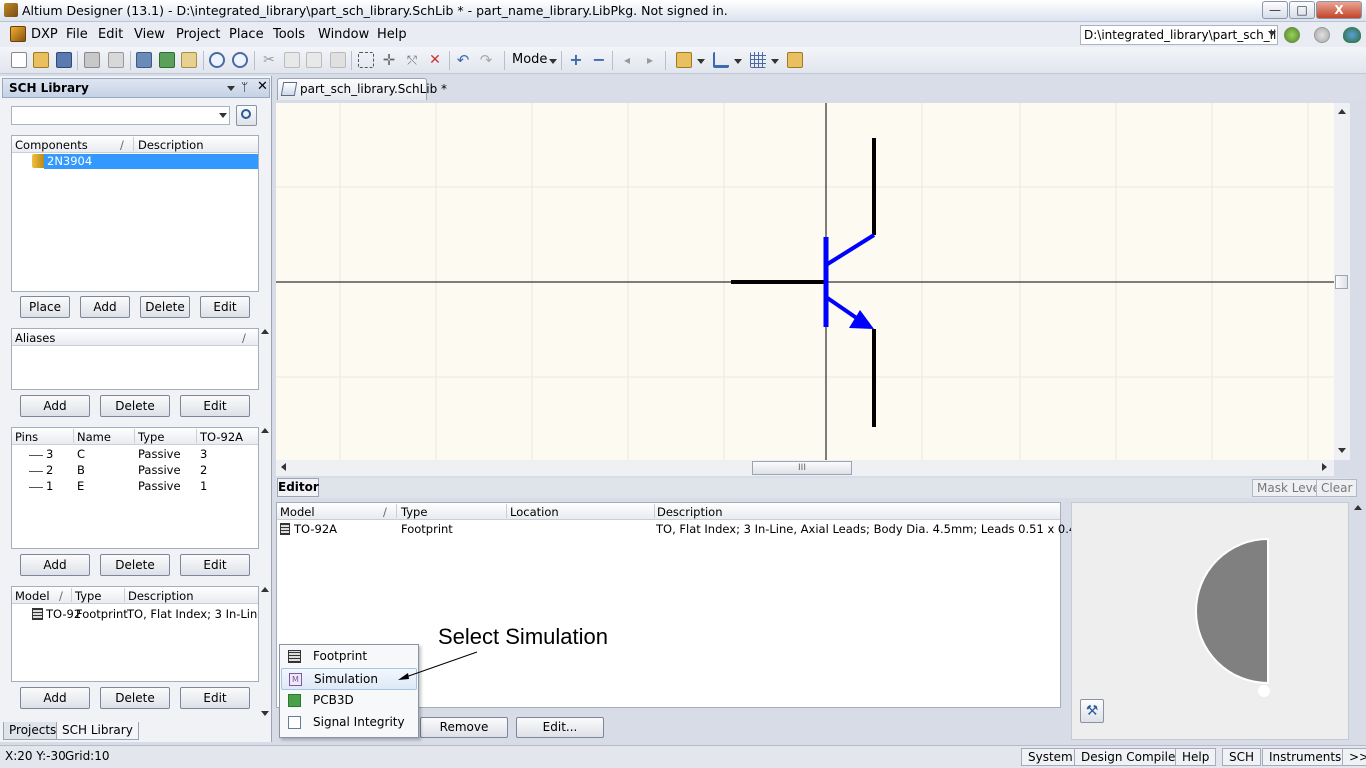 This screenshot has width=1366, height=768. I want to click on menu-window: Window, so click(343, 34).